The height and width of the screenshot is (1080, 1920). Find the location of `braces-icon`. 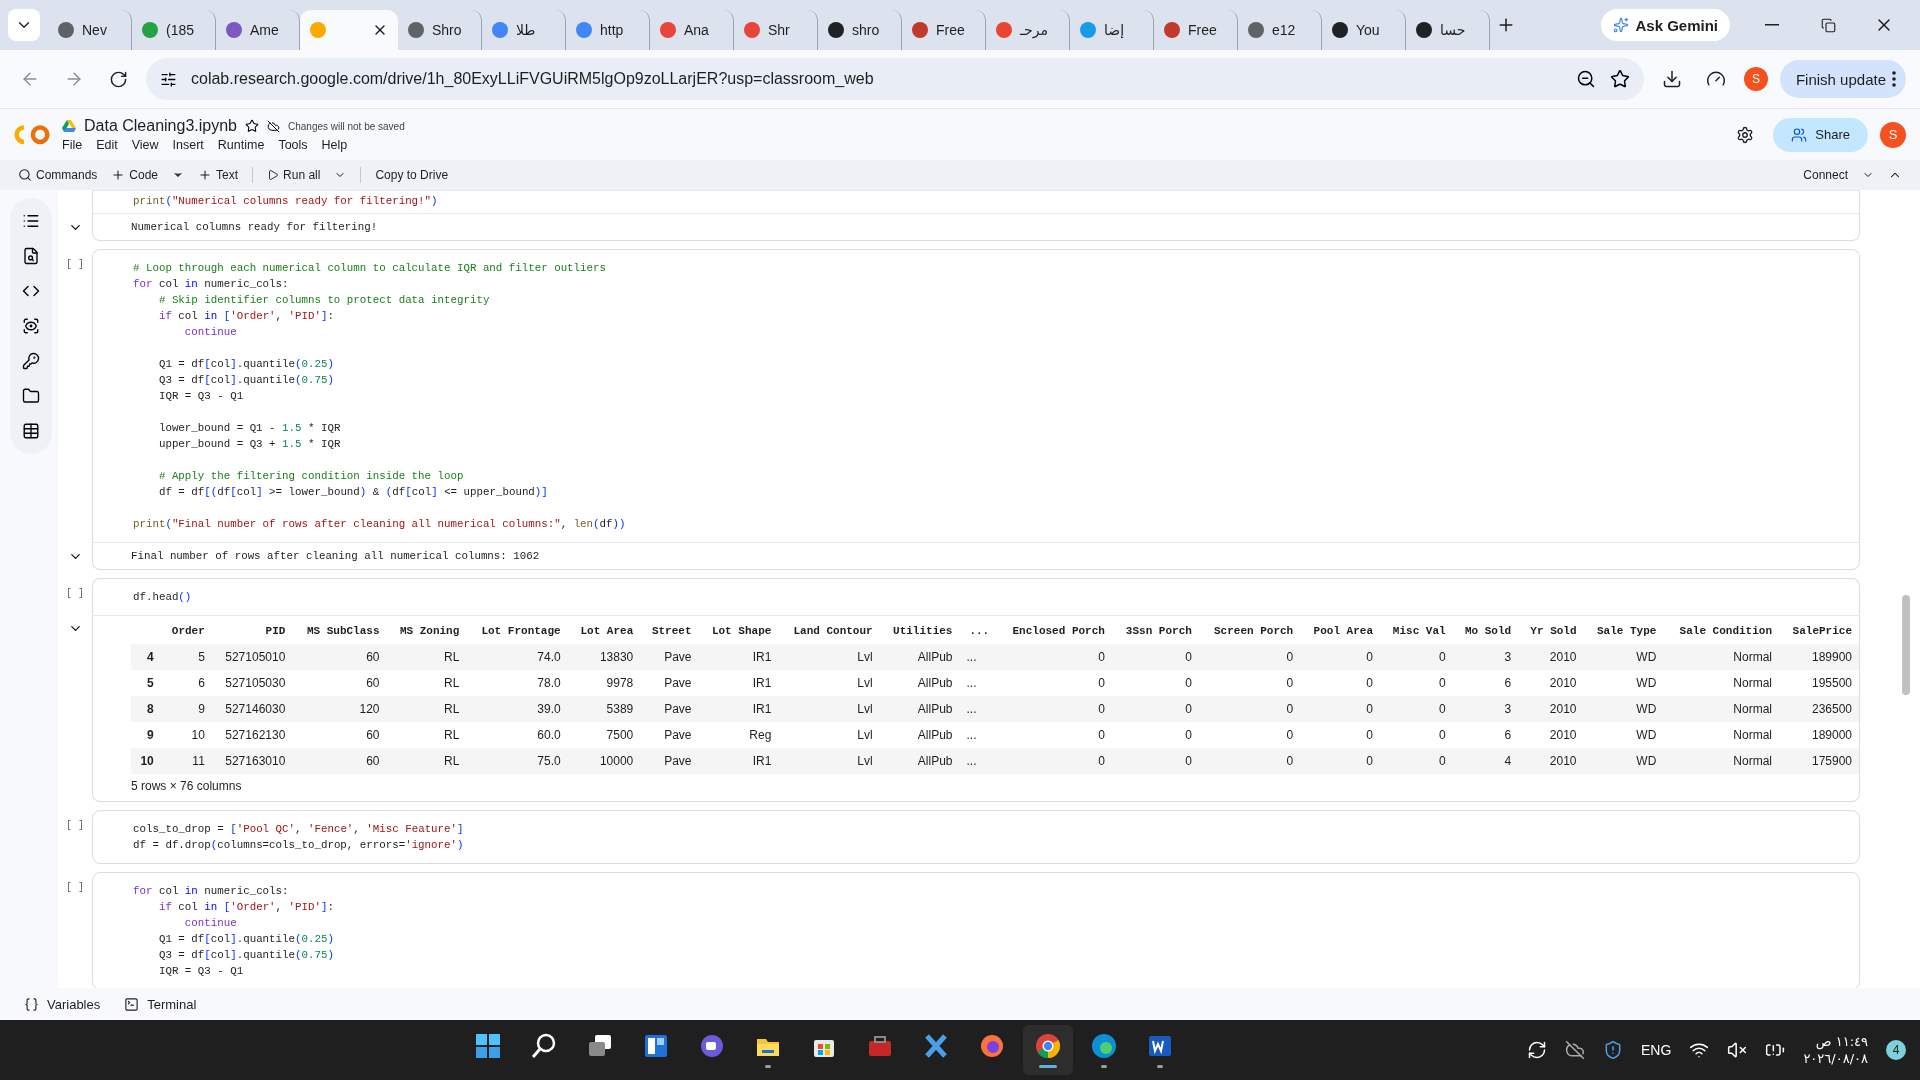

braces-icon is located at coordinates (31, 1004).